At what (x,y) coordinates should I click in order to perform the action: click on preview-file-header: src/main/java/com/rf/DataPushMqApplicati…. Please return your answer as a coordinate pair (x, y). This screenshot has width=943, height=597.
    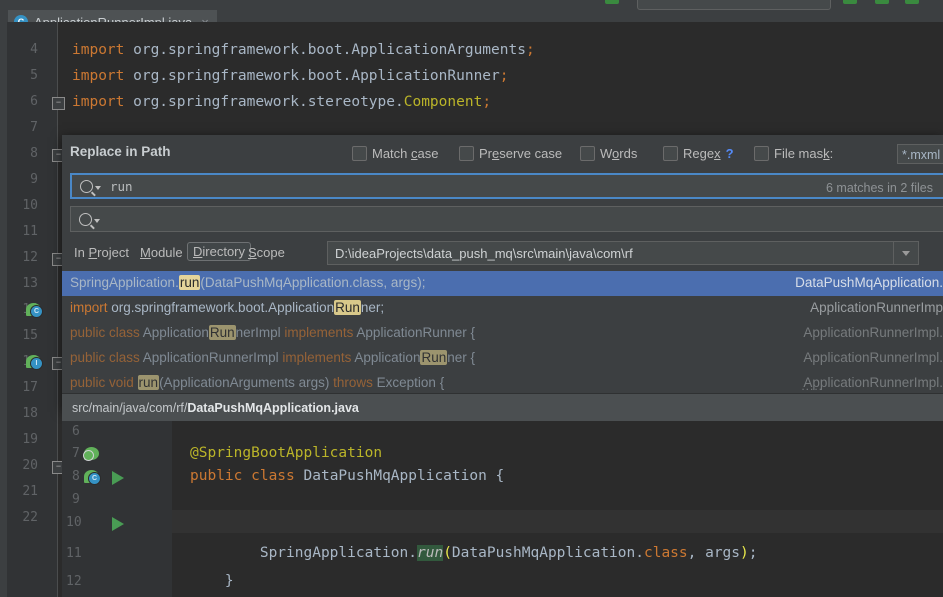
    Looking at the image, I should click on (502, 407).